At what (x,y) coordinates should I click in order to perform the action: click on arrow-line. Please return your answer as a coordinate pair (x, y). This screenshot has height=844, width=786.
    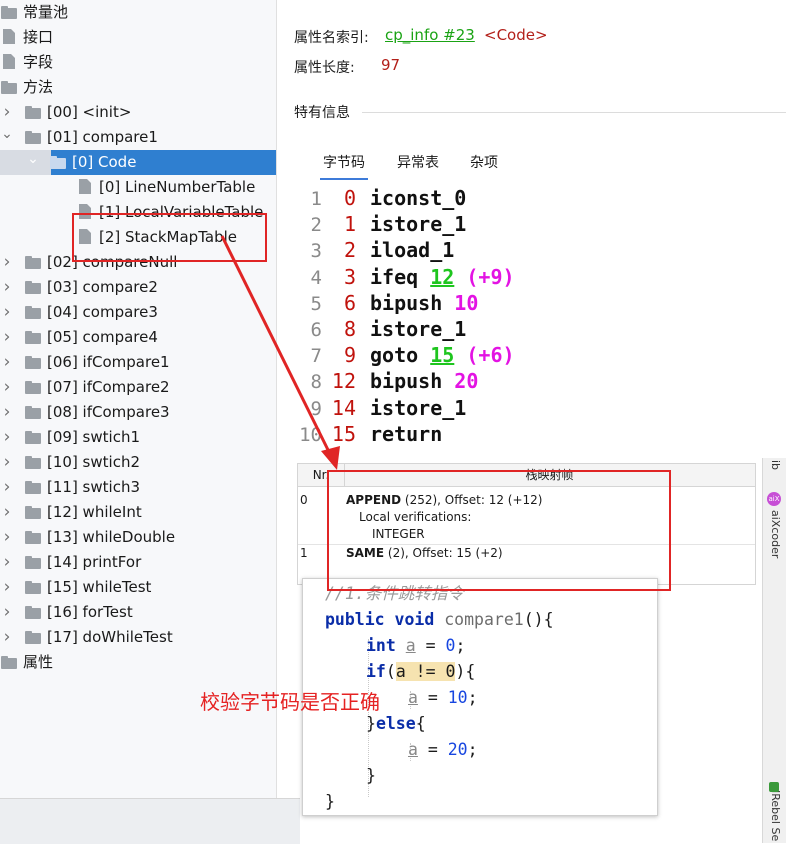
    Looking at the image, I should click on (278, 349).